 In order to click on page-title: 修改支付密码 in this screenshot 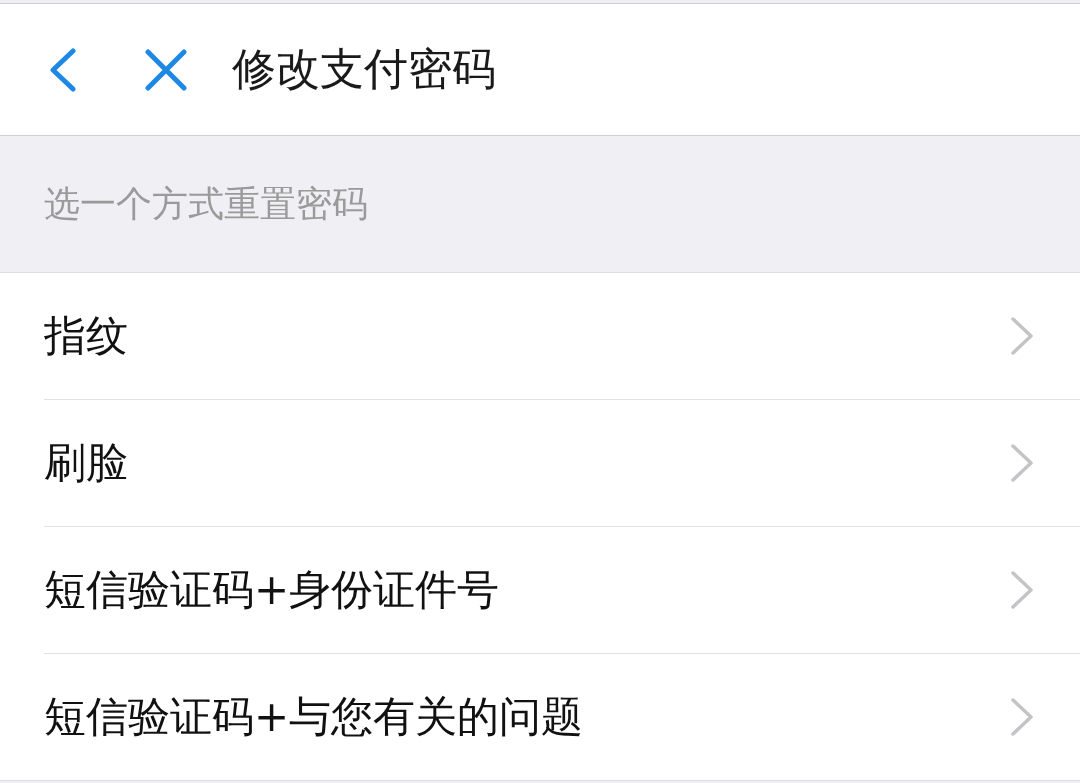, I will do `click(364, 69)`.